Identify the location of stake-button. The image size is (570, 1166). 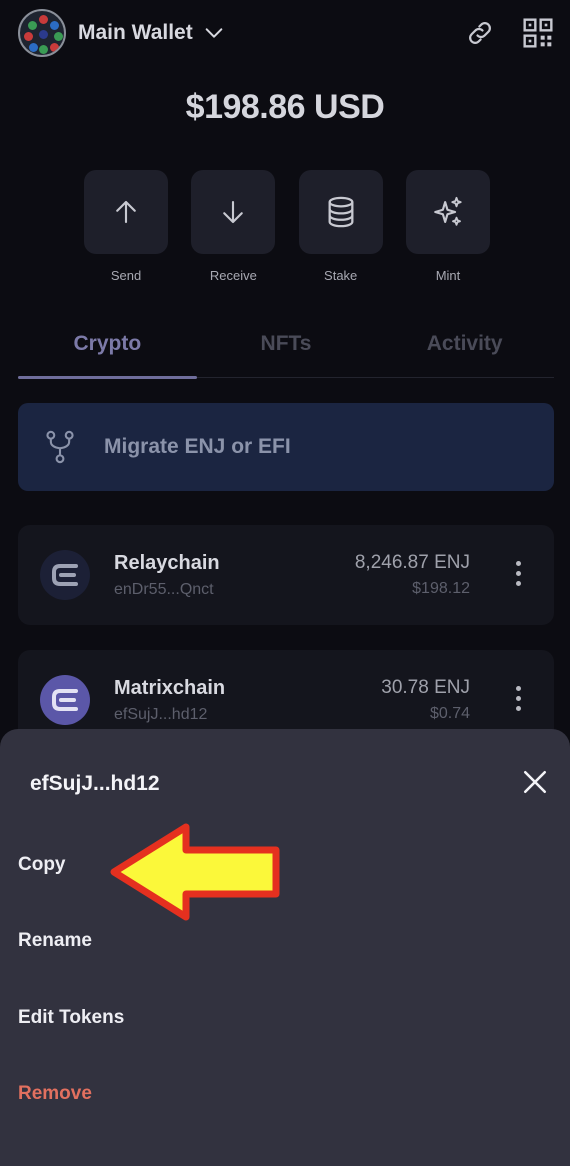
(340, 212).